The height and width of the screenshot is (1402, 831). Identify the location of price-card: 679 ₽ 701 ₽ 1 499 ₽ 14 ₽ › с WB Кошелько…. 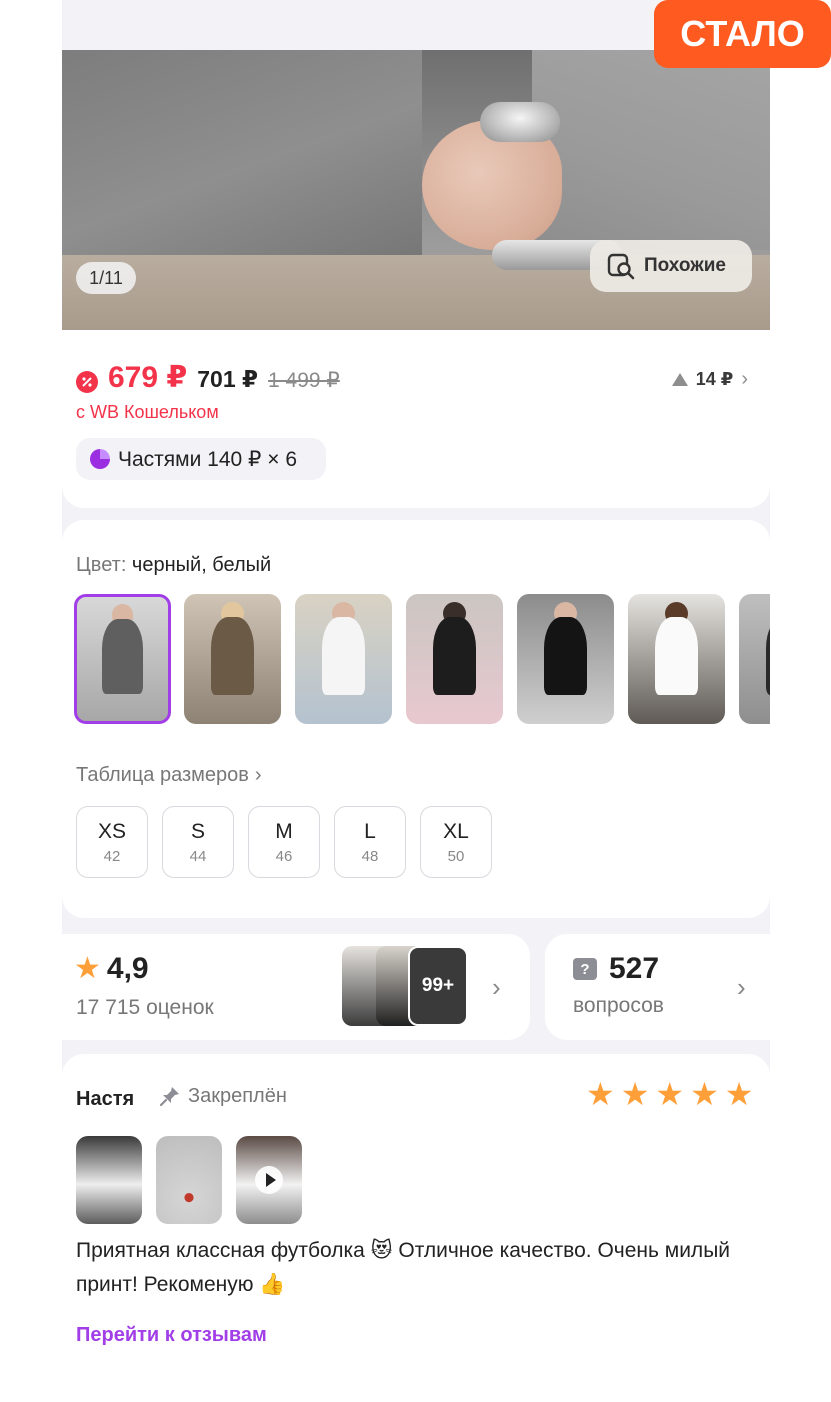
(416, 419).